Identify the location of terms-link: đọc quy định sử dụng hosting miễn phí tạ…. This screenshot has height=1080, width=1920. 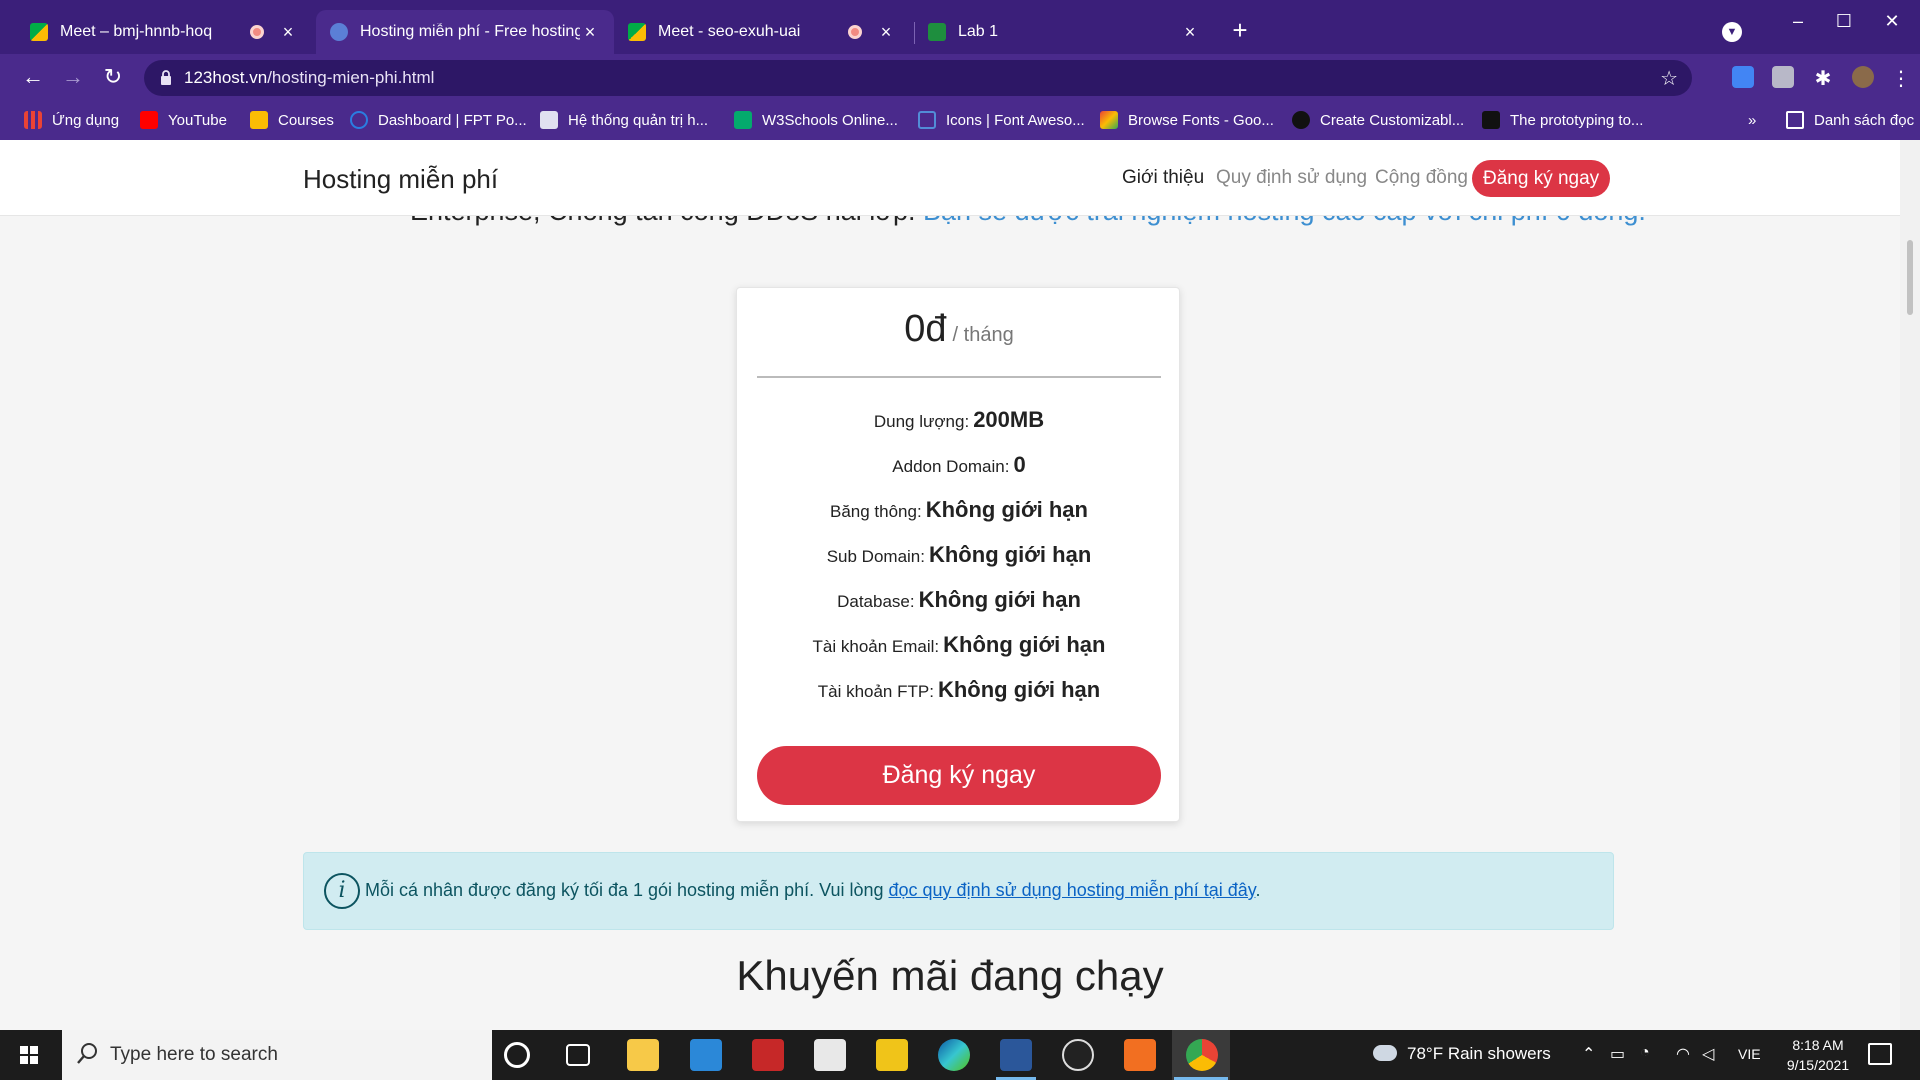
(1072, 890).